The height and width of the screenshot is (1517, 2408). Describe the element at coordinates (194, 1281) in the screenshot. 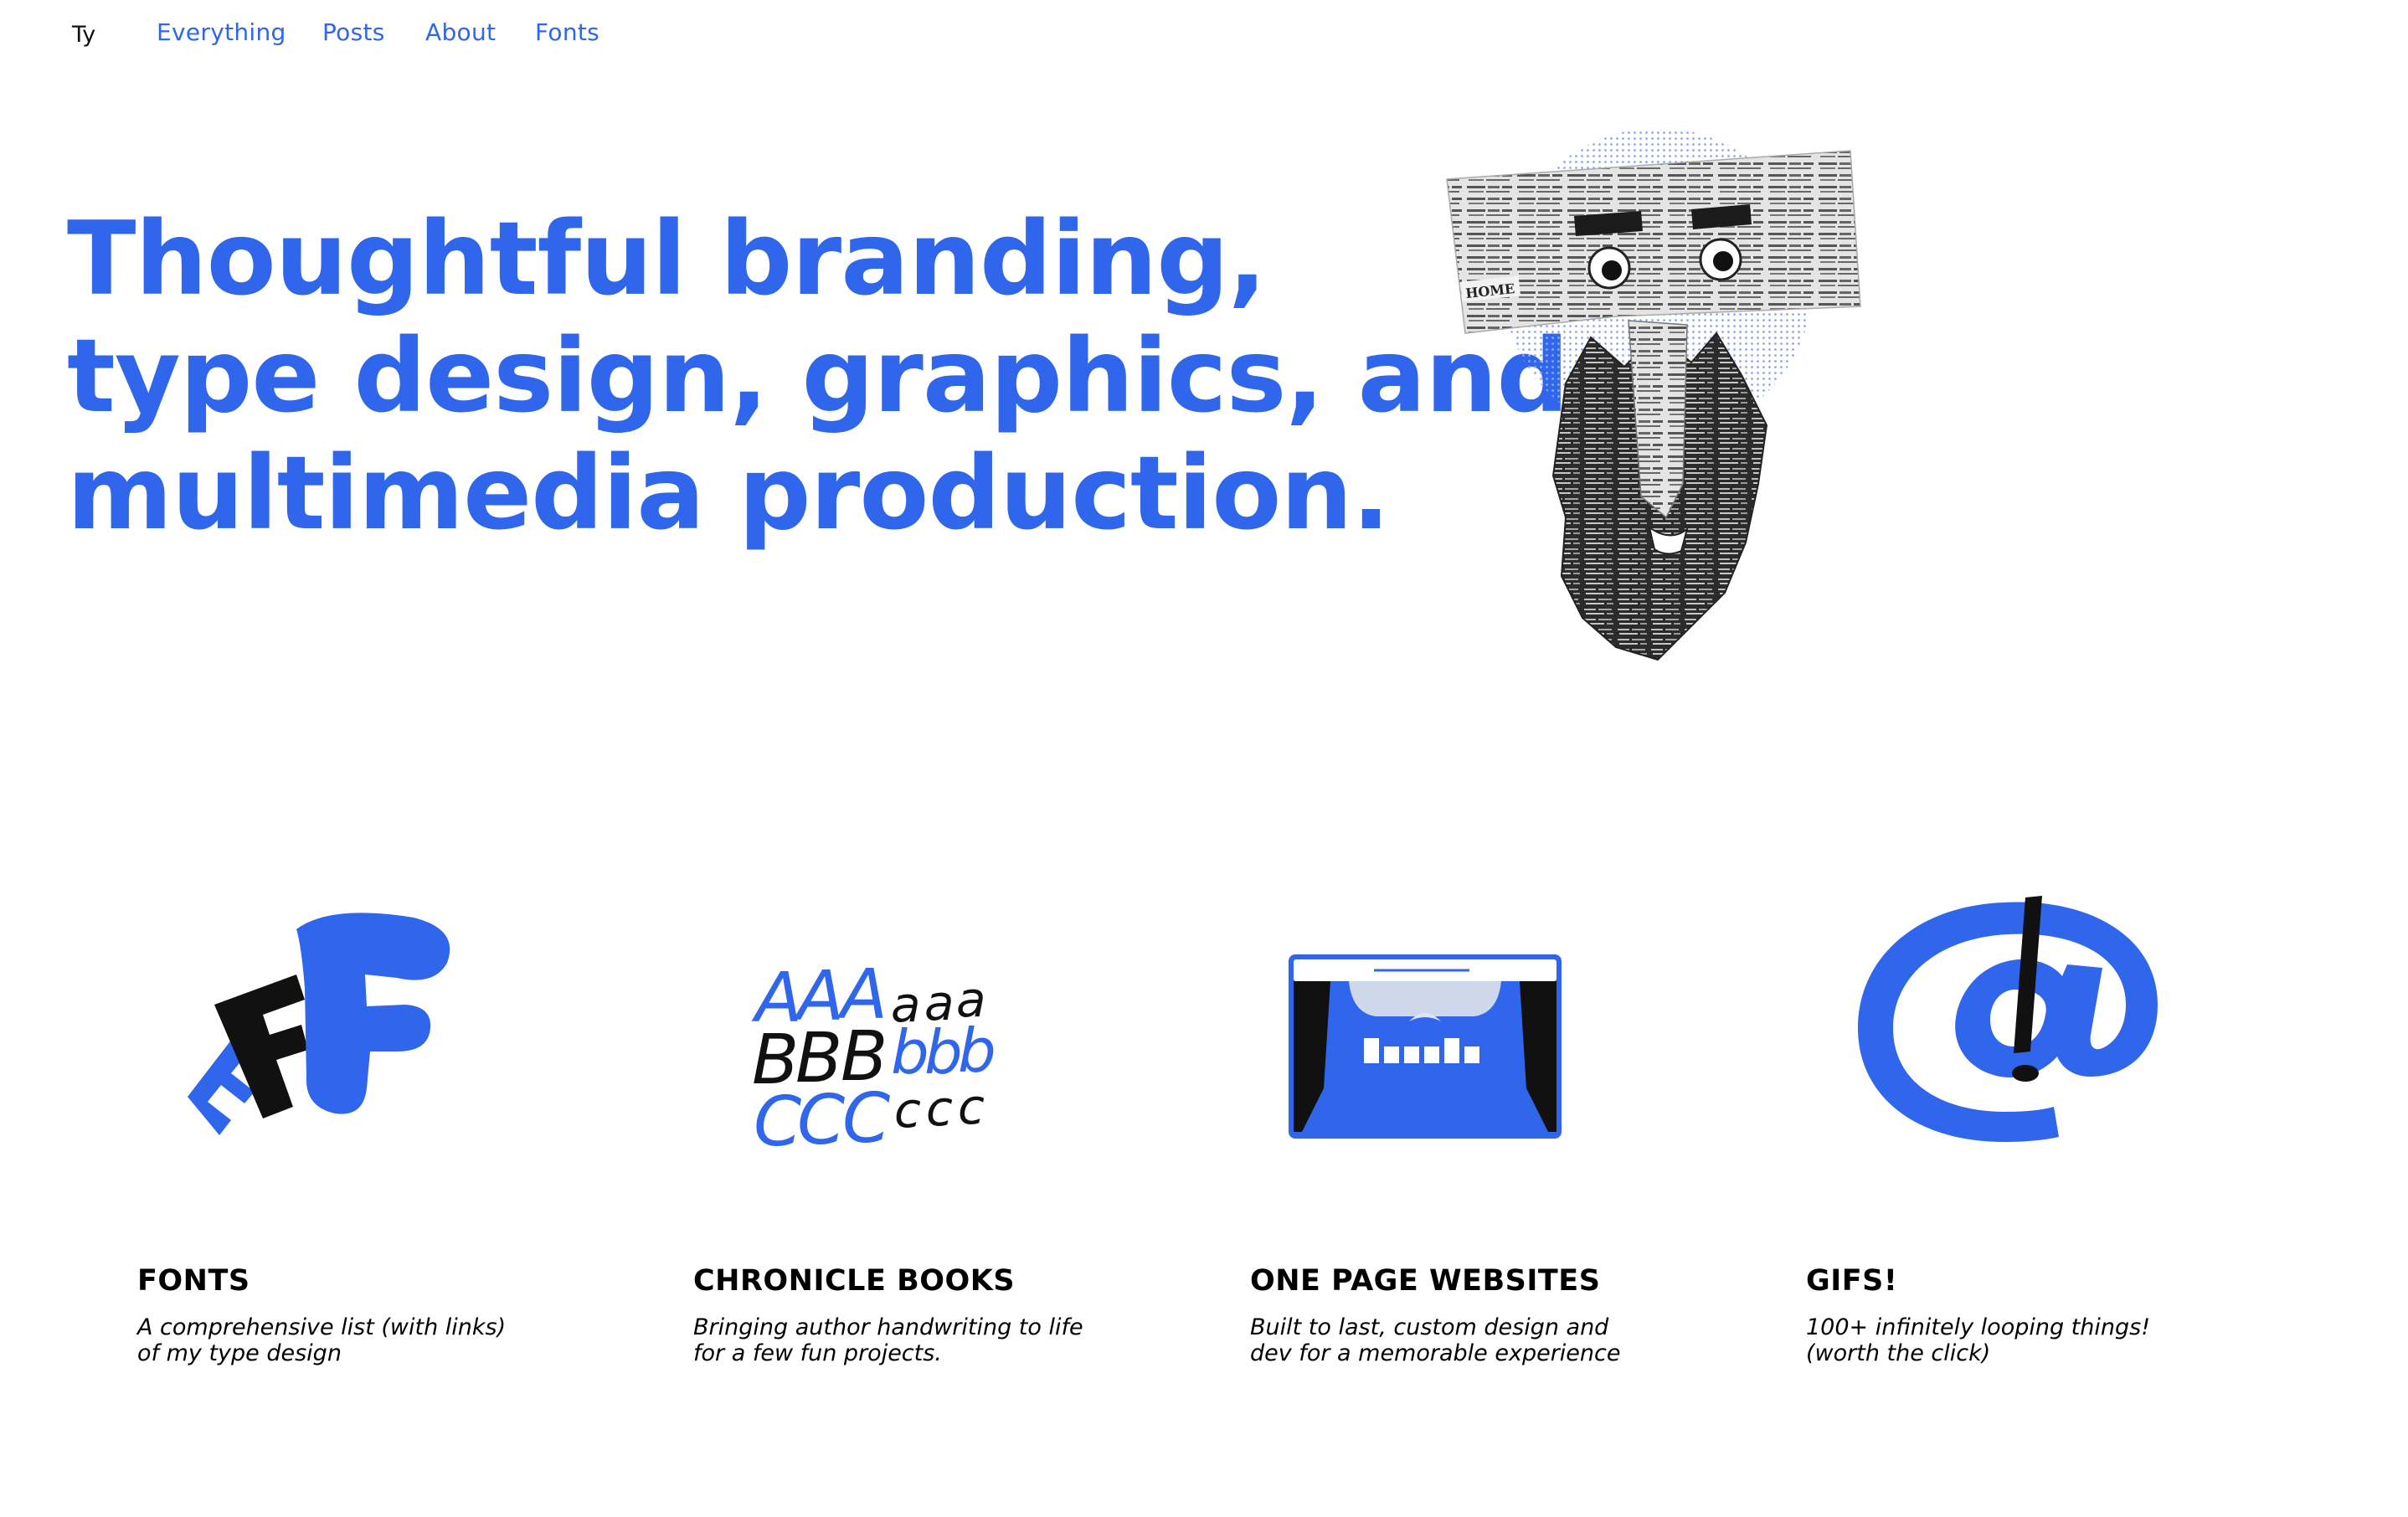

I see `card-title: FONTS` at that location.